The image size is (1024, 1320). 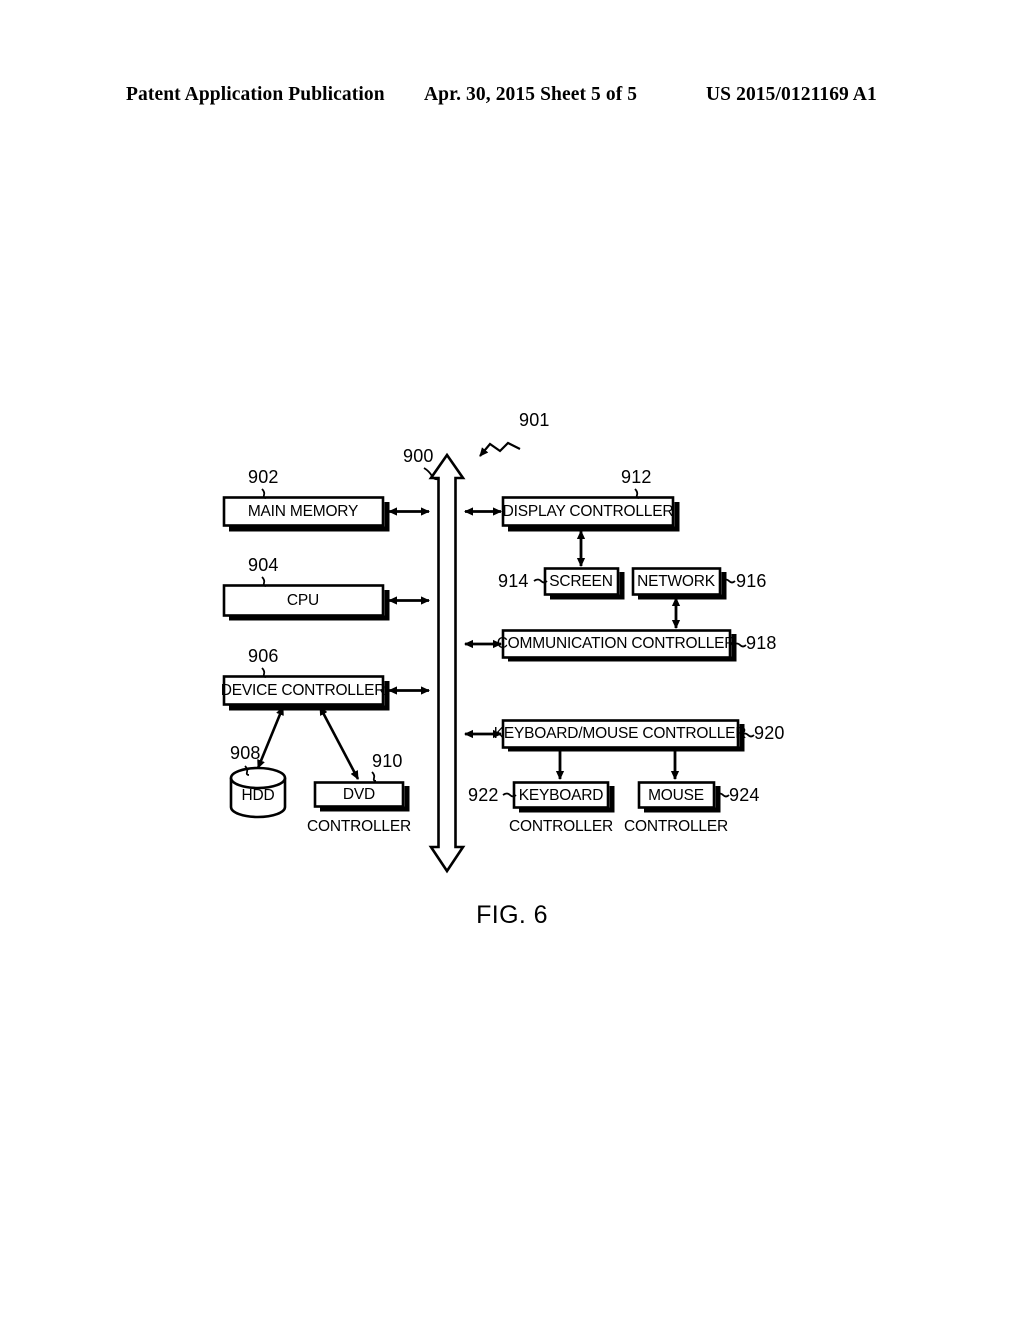 What do you see at coordinates (676, 795) in the screenshot?
I see `mouse-label: MOUSE` at bounding box center [676, 795].